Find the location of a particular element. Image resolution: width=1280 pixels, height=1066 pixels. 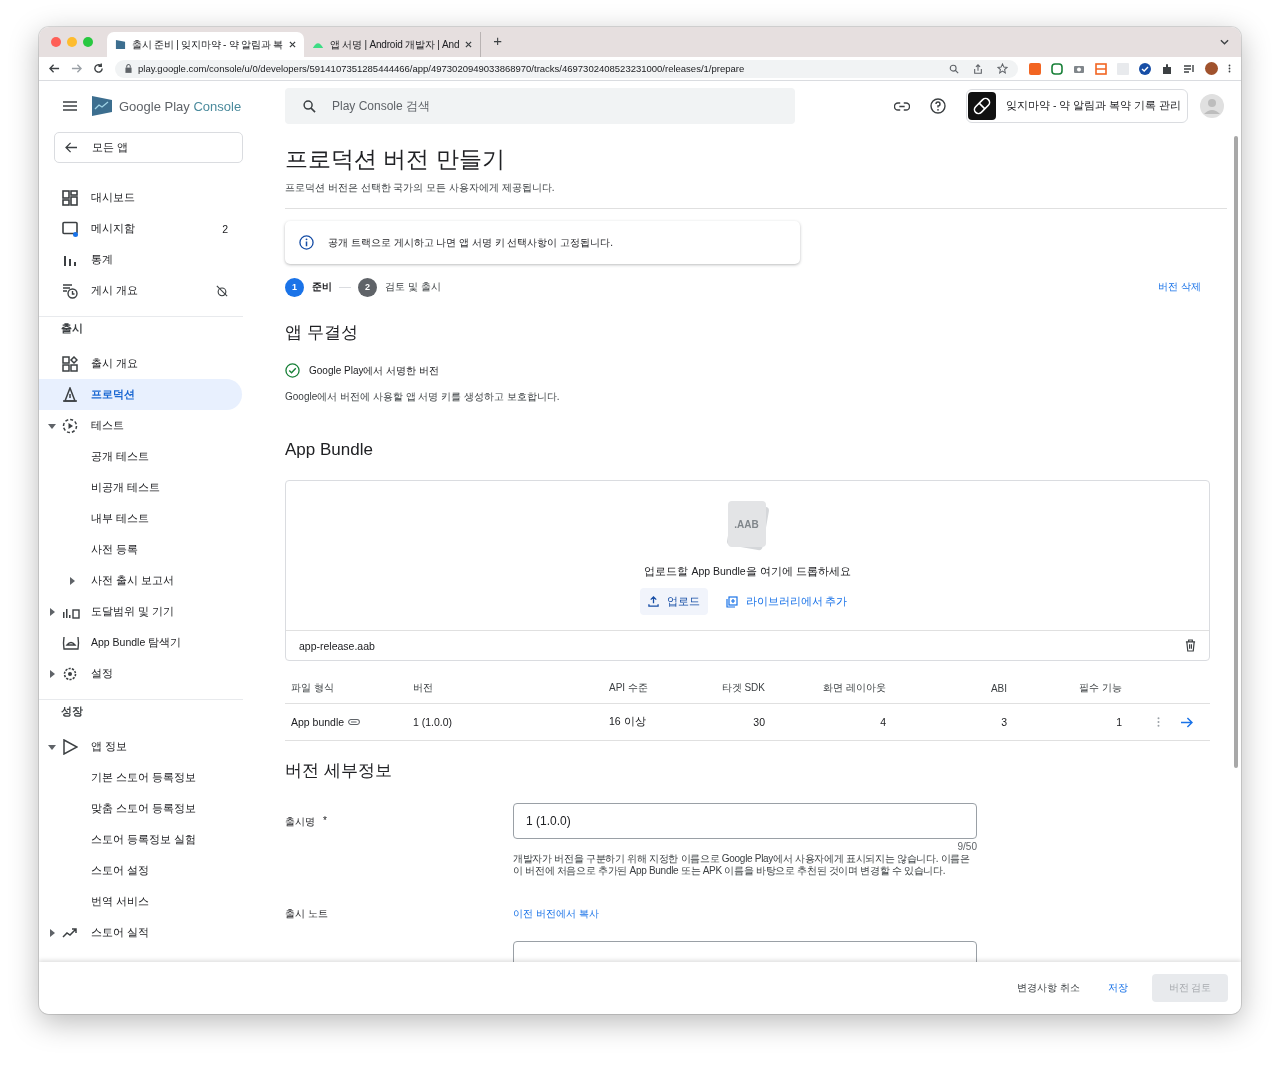

section-heading: App Bundle is located at coordinates (329, 450).